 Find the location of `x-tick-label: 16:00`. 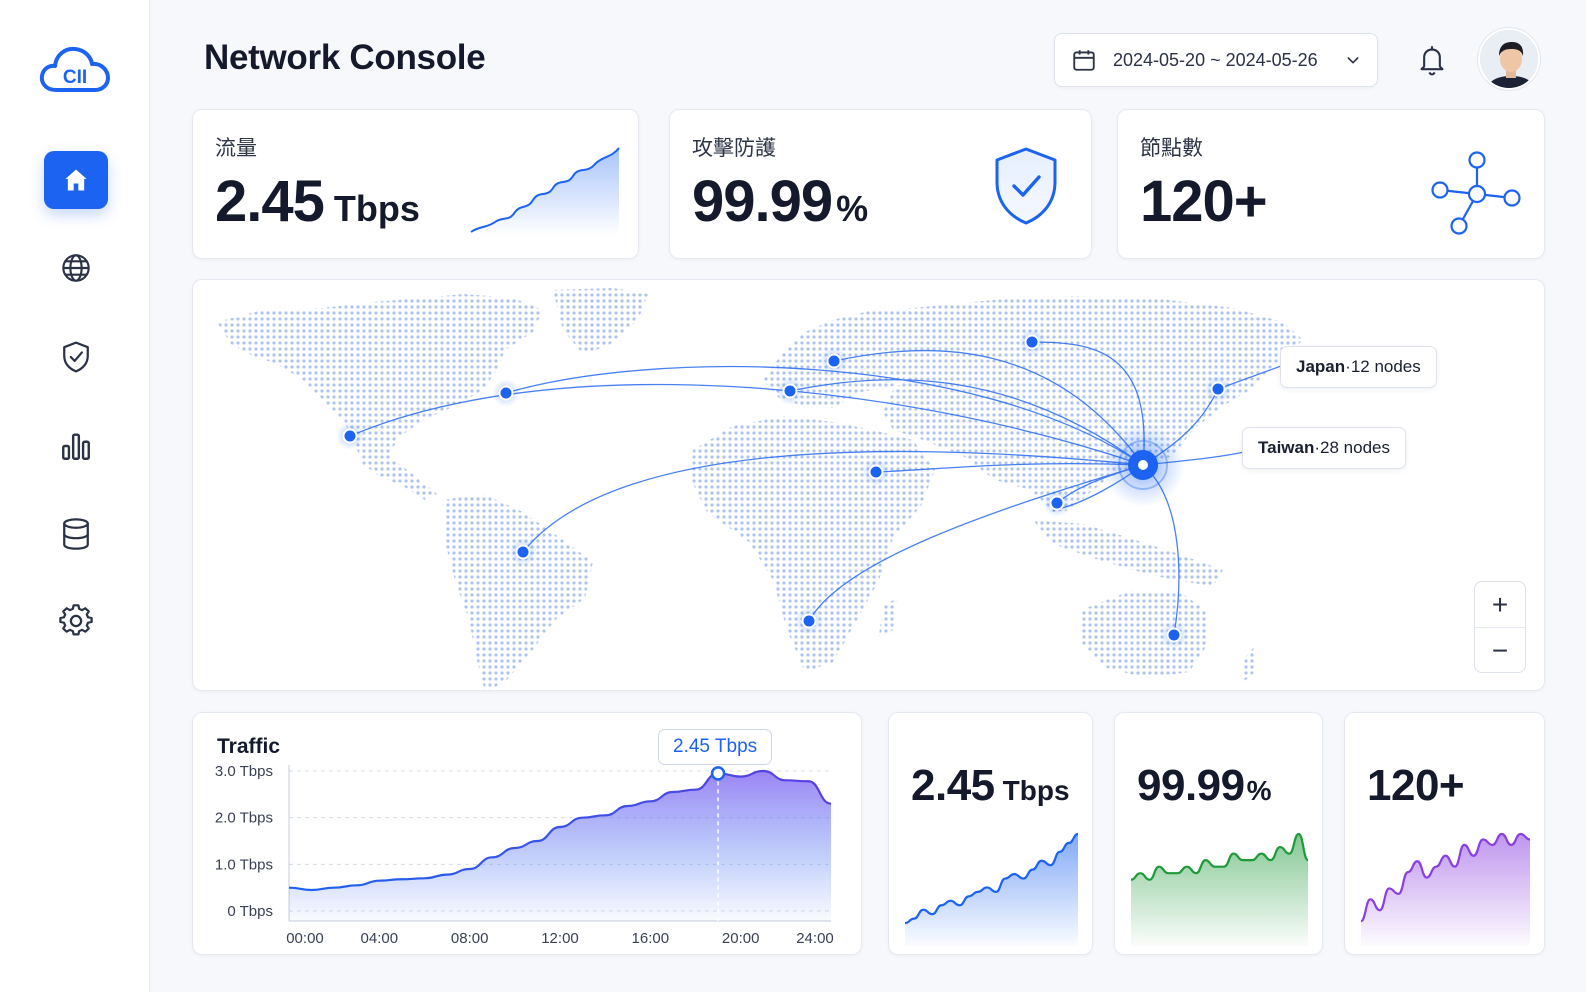

x-tick-label: 16:00 is located at coordinates (651, 938).